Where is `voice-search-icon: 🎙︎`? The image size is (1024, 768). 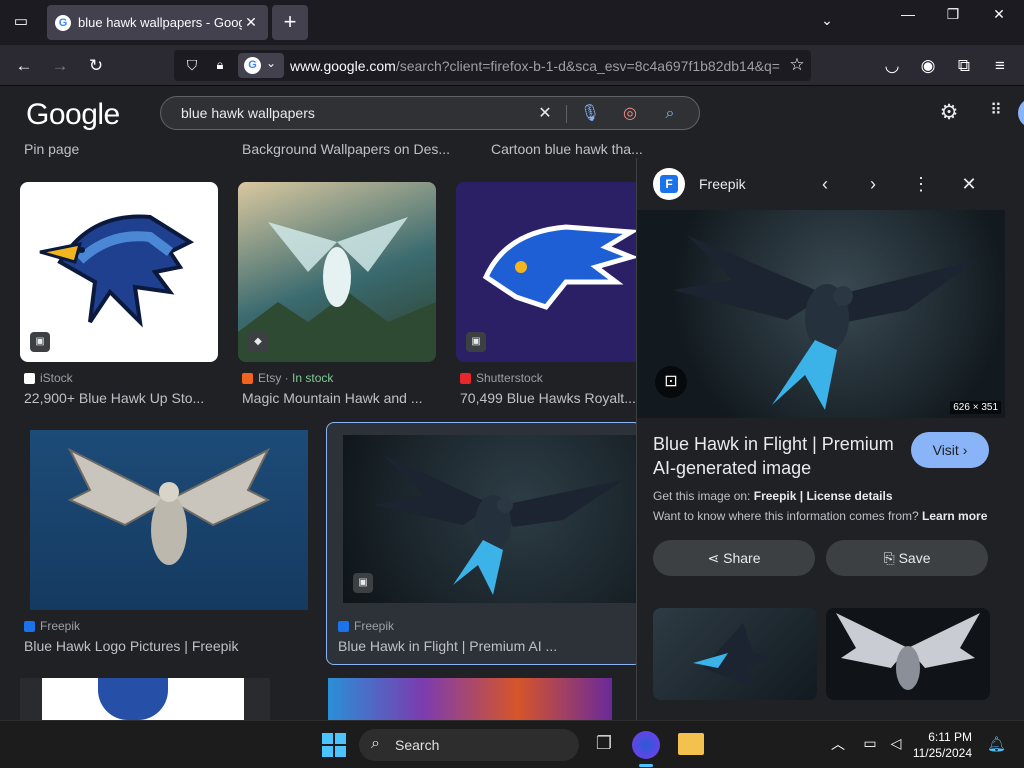
voice-search-icon: 🎙︎ is located at coordinates (590, 114).